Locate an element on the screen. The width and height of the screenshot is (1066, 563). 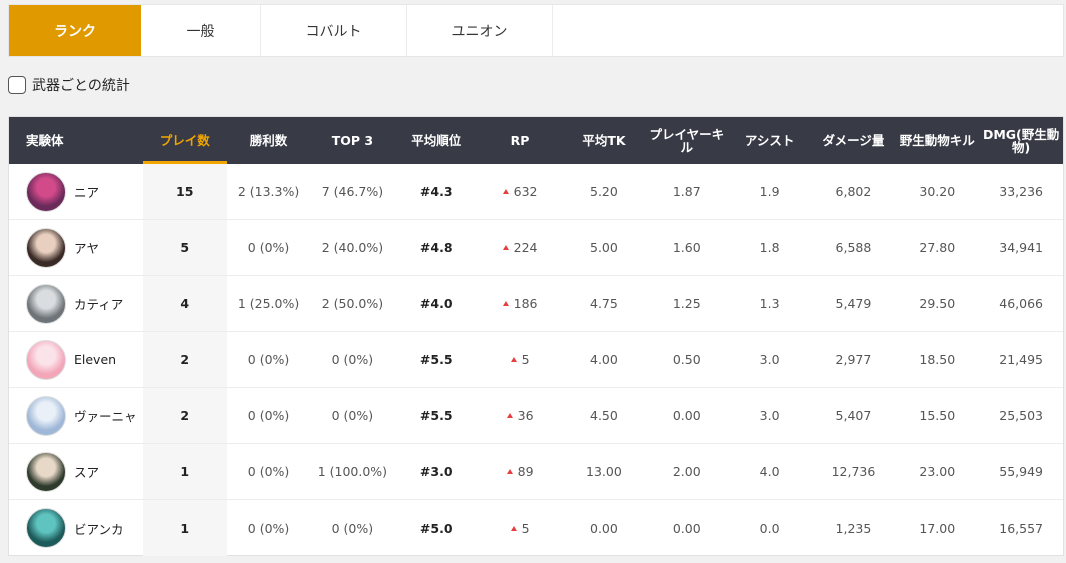
damage-cell: 5,407 is located at coordinates (853, 415).